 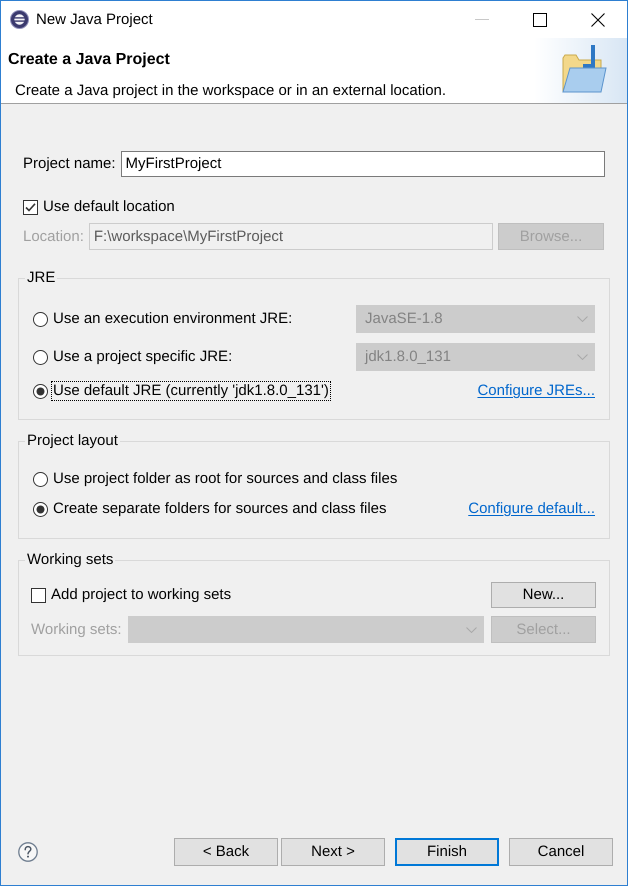 I want to click on field-label: Location:, so click(x=53, y=237).